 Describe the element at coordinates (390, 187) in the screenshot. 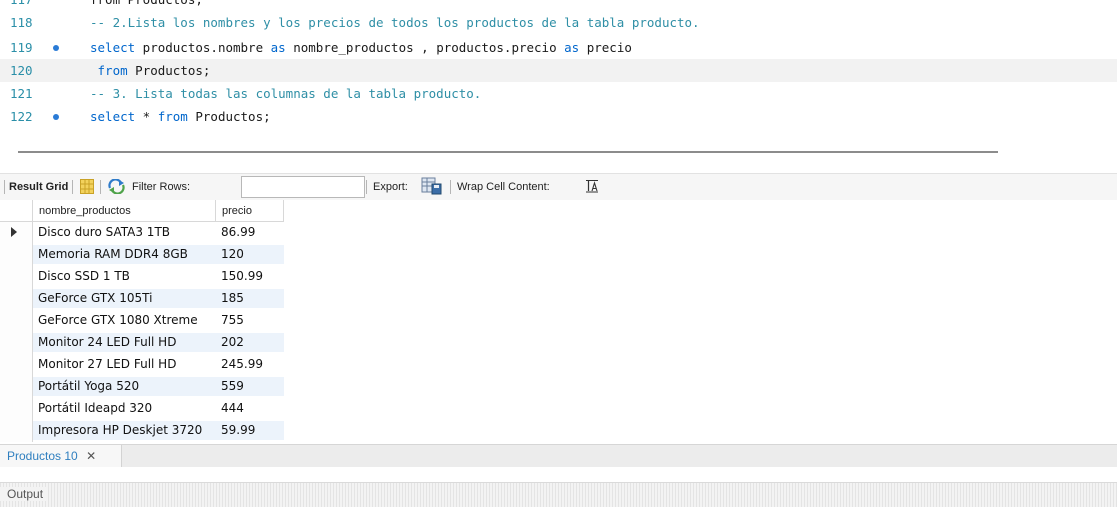

I see `export-label: Export:` at that location.